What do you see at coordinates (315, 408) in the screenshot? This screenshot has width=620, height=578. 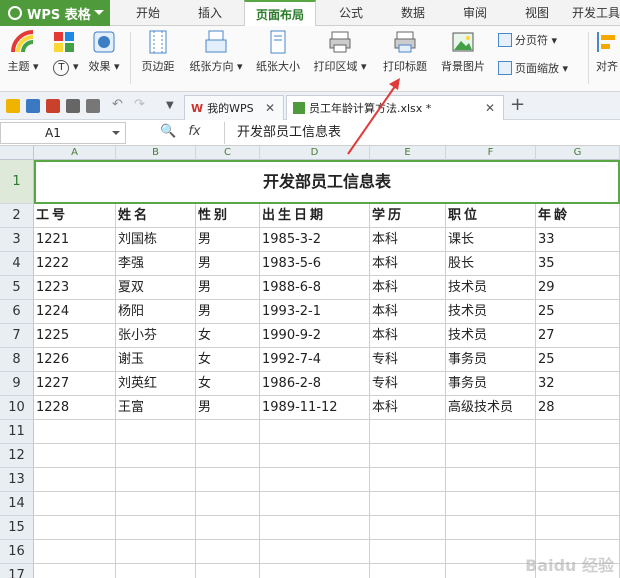 I see `table-cell: 1989-11-12` at bounding box center [315, 408].